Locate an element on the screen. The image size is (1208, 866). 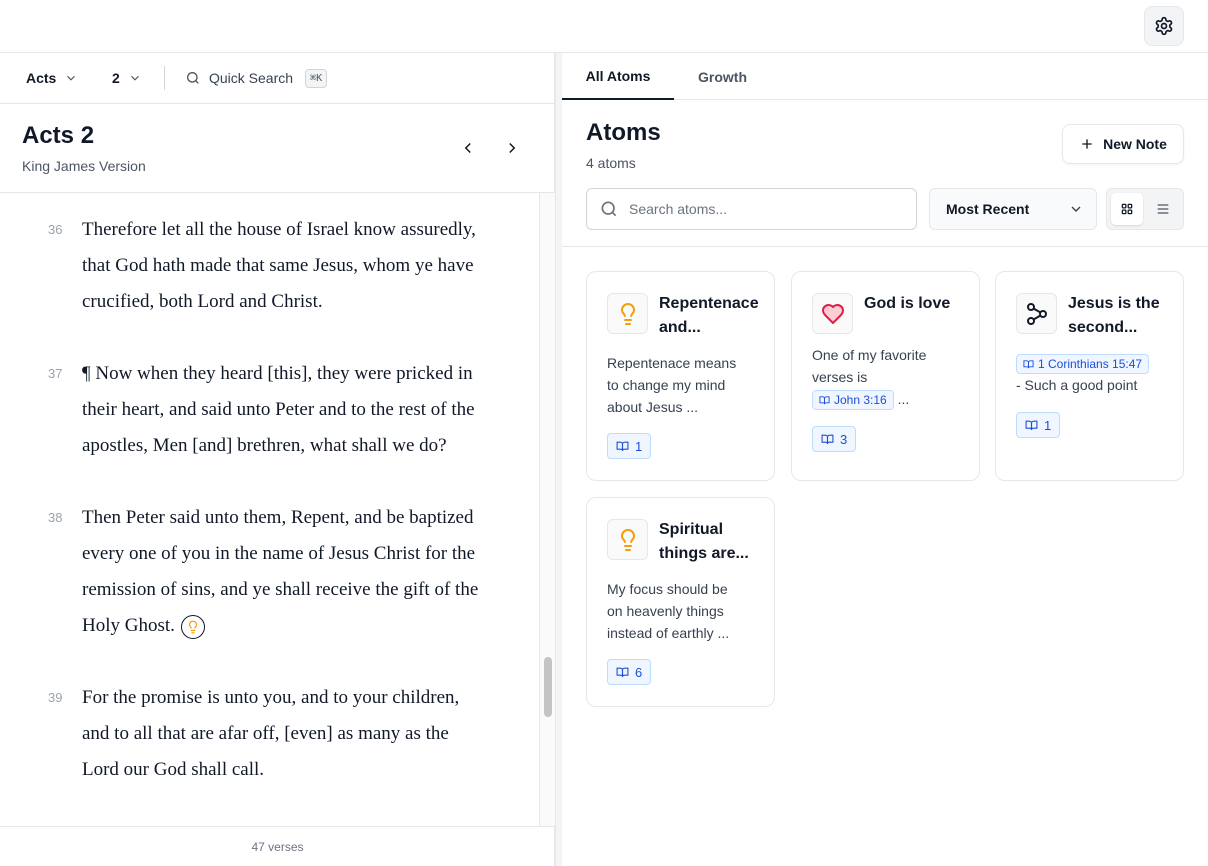
toolbar-divider is located at coordinates (164, 78).